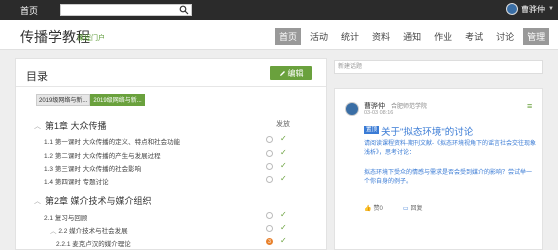 The image size is (558, 250). Describe the element at coordinates (76, 126) in the screenshot. I see `chapter-label: 第1章 大众传播` at that location.